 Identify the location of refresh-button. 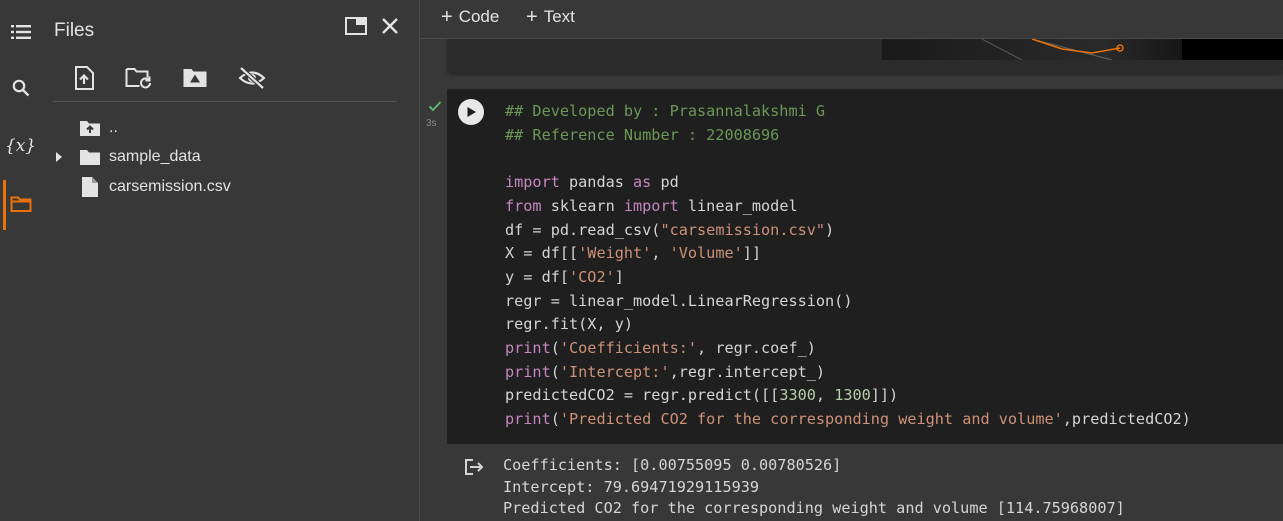
(139, 78).